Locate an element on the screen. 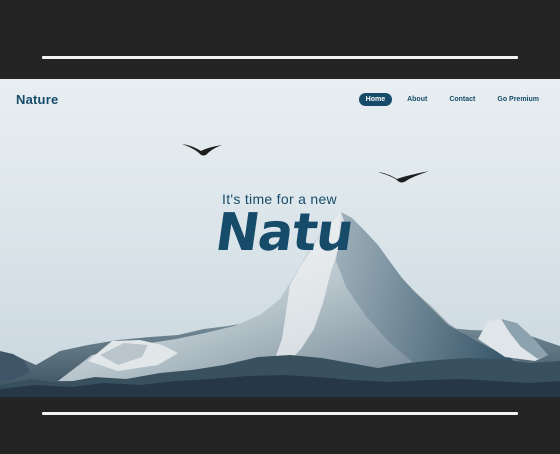 This screenshot has width=560, height=454. nav-contact: Contact is located at coordinates (462, 99).